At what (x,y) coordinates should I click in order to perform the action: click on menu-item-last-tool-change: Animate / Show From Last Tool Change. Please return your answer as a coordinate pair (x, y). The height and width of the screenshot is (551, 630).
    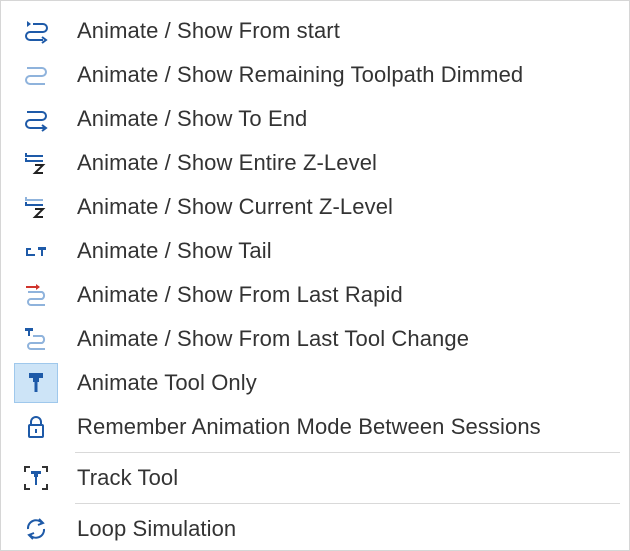
    Looking at the image, I should click on (315, 339).